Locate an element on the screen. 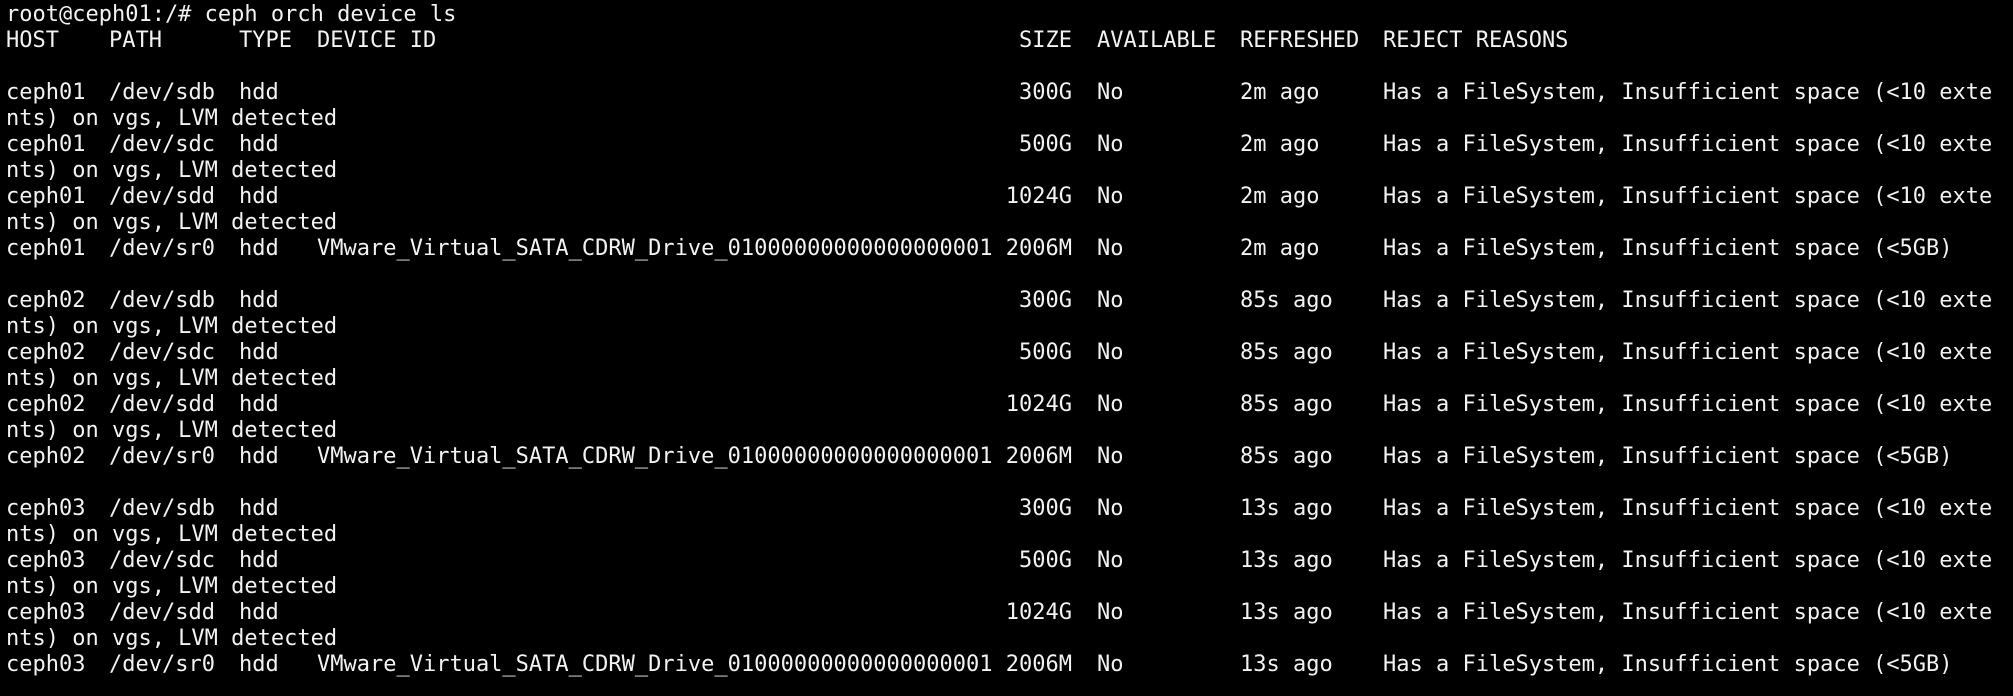  shell-prompt-command: root@ceph01:/# ceph orch device ls is located at coordinates (231, 14).